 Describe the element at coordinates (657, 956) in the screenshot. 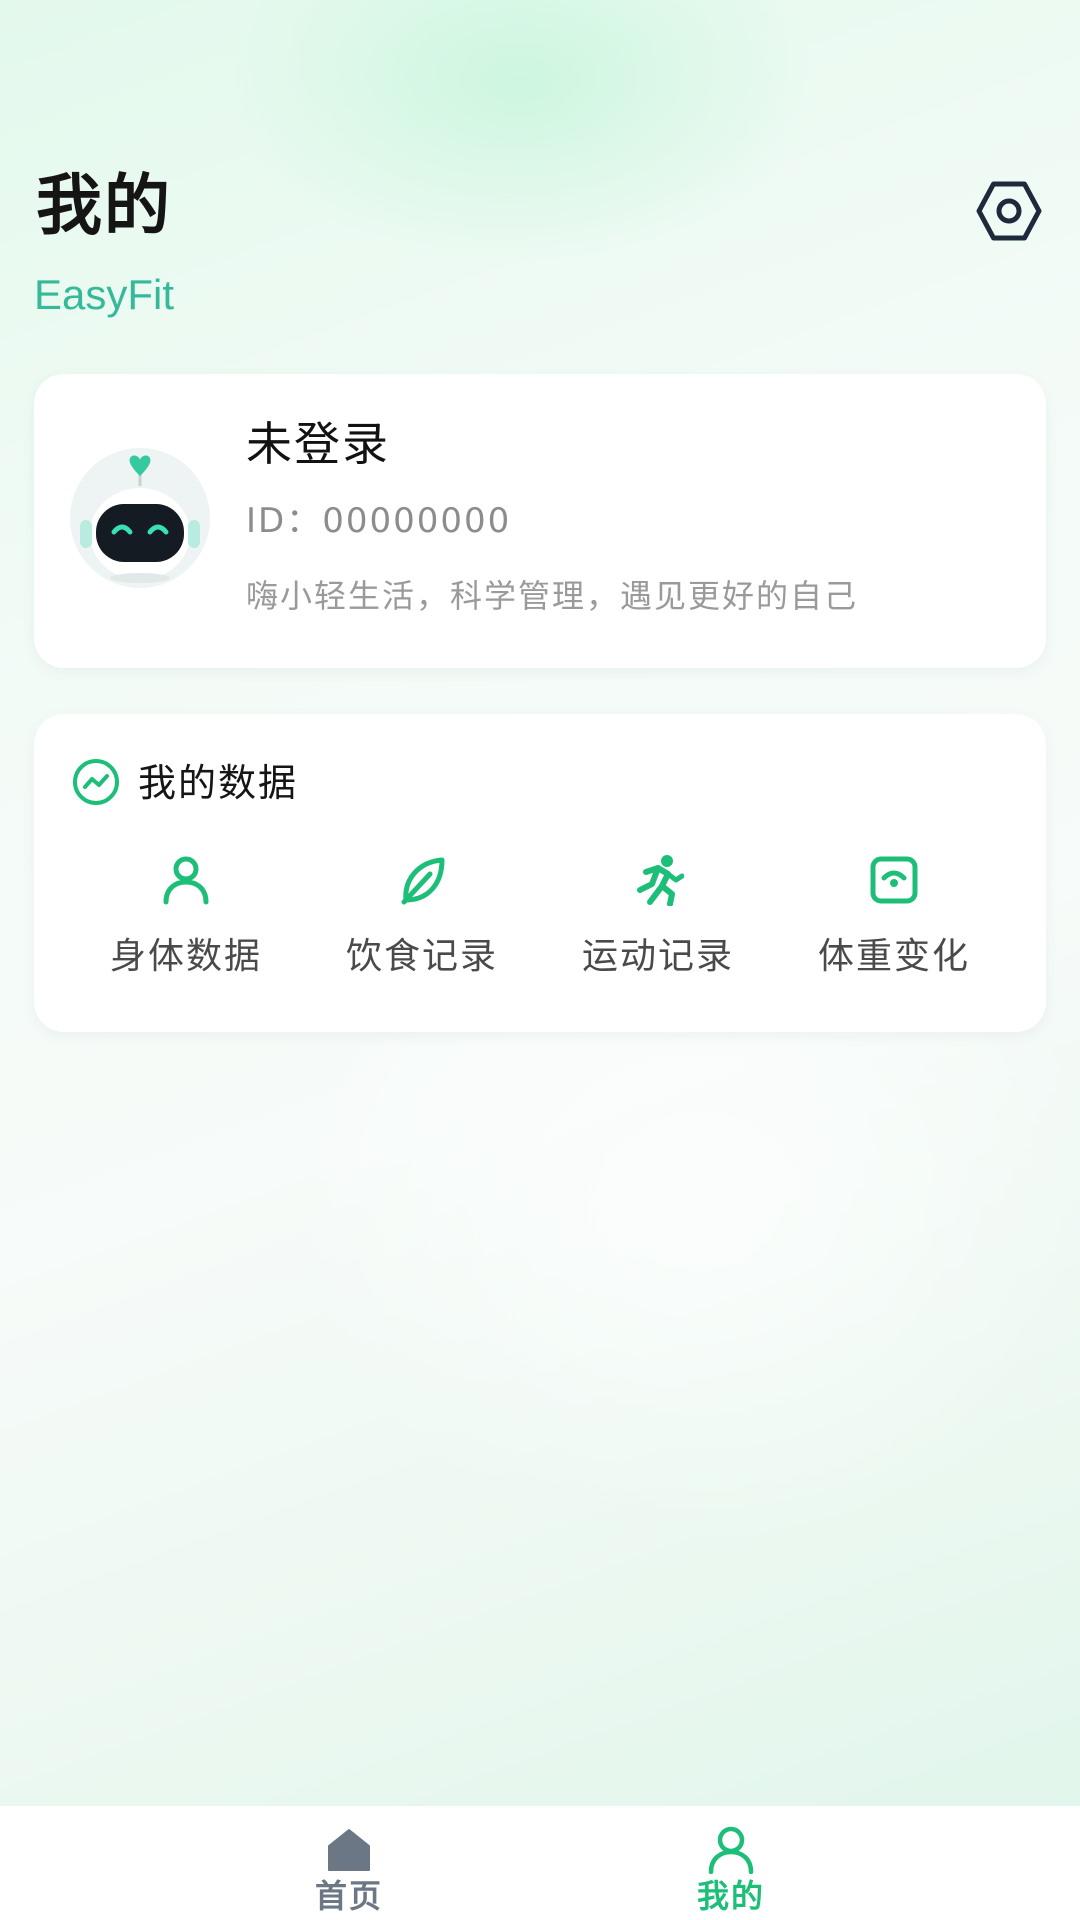

I see `data-item-label: 运动记录` at that location.